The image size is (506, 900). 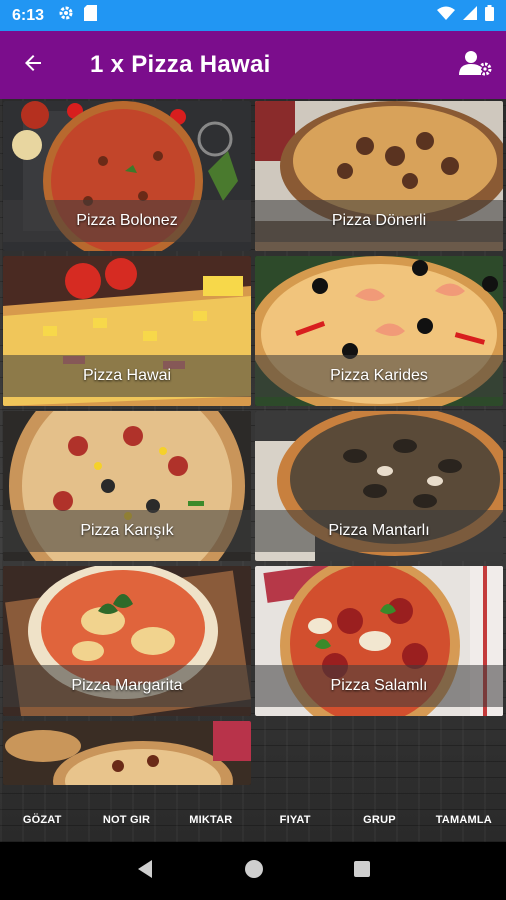 I want to click on pizza-partial-image, so click(x=127, y=753).